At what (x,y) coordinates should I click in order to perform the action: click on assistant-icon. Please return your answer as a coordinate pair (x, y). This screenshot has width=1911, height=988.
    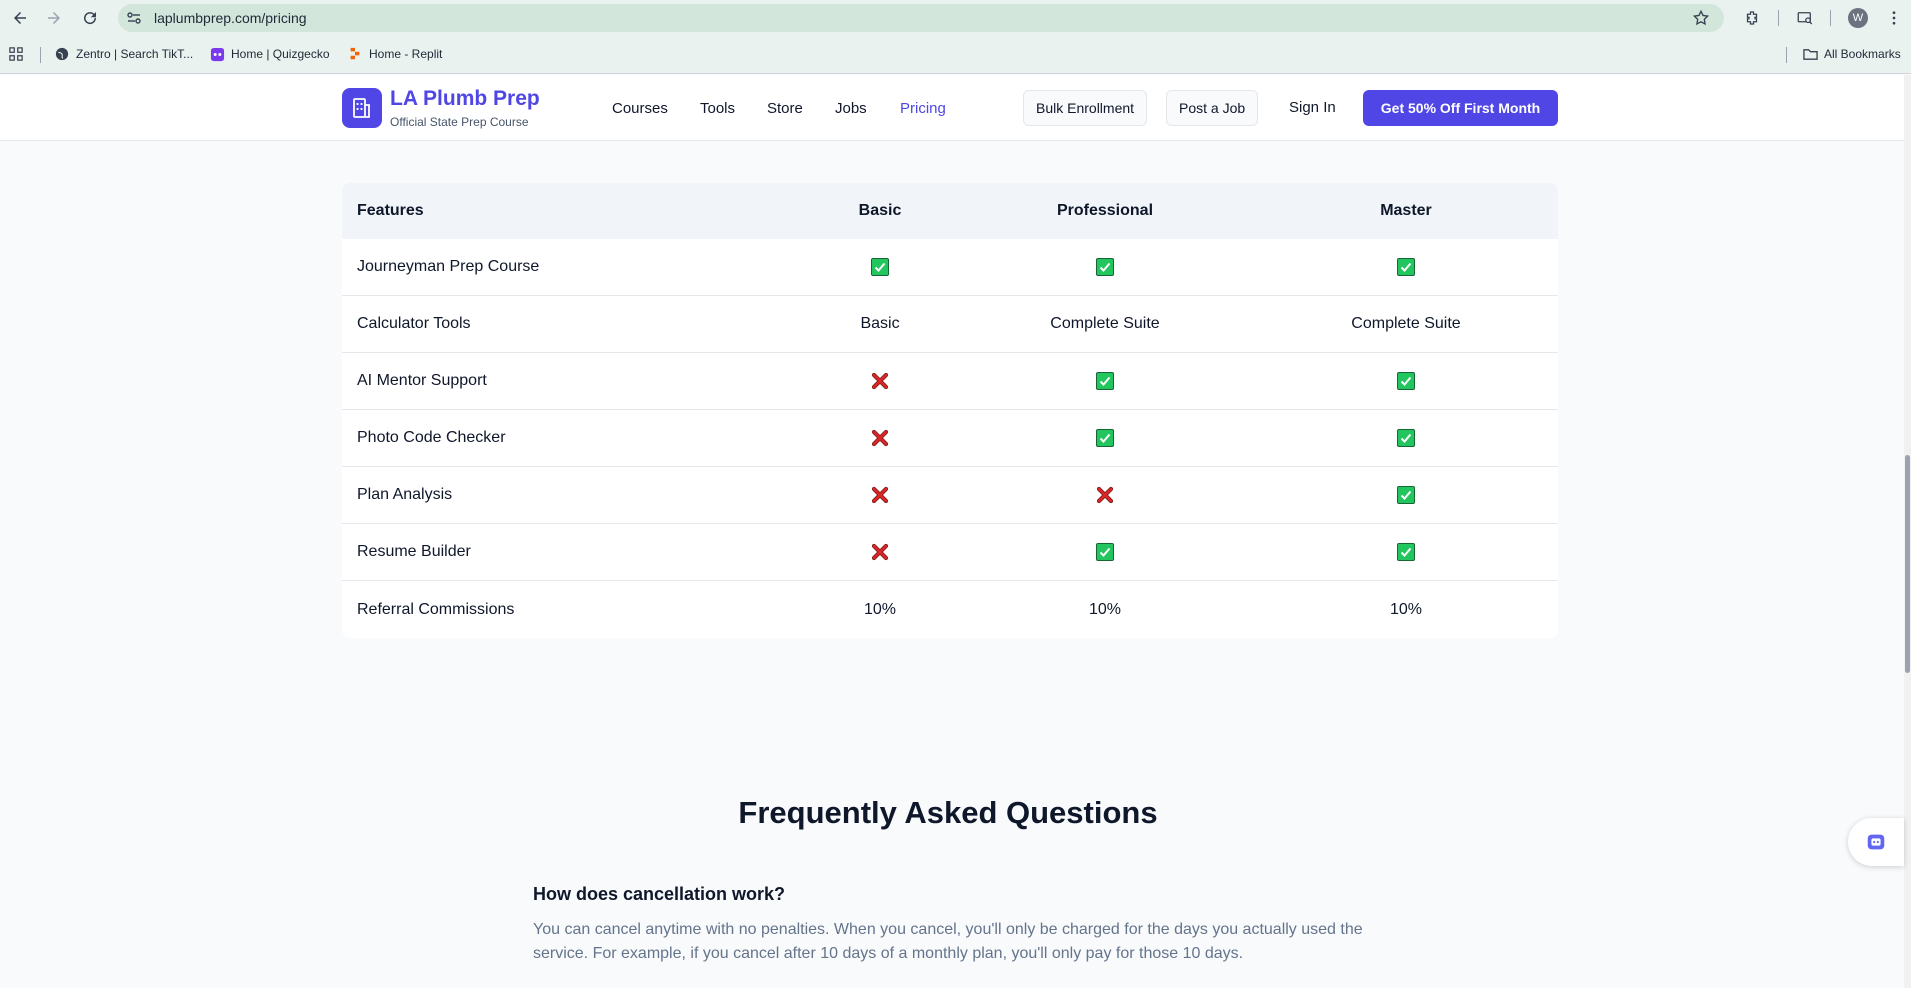
    Looking at the image, I should click on (1876, 842).